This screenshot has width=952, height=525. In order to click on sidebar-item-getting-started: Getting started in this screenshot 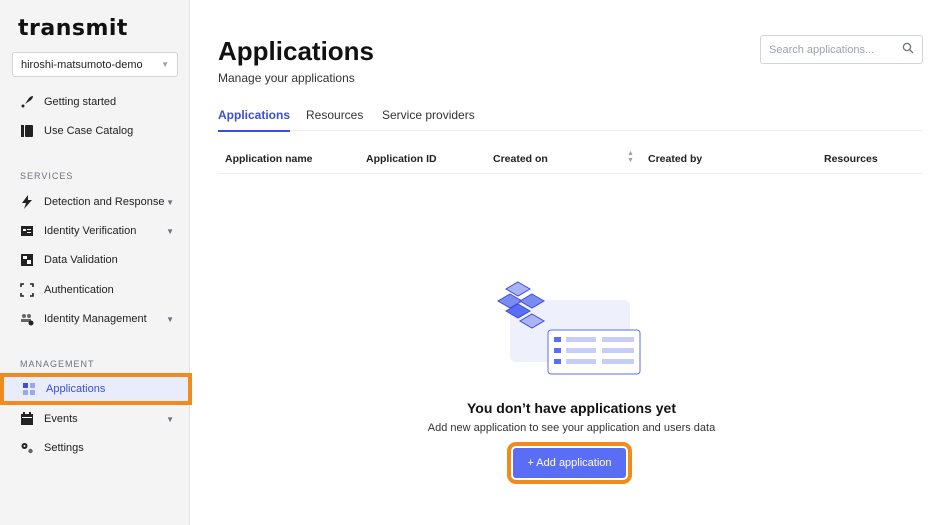, I will do `click(95, 102)`.